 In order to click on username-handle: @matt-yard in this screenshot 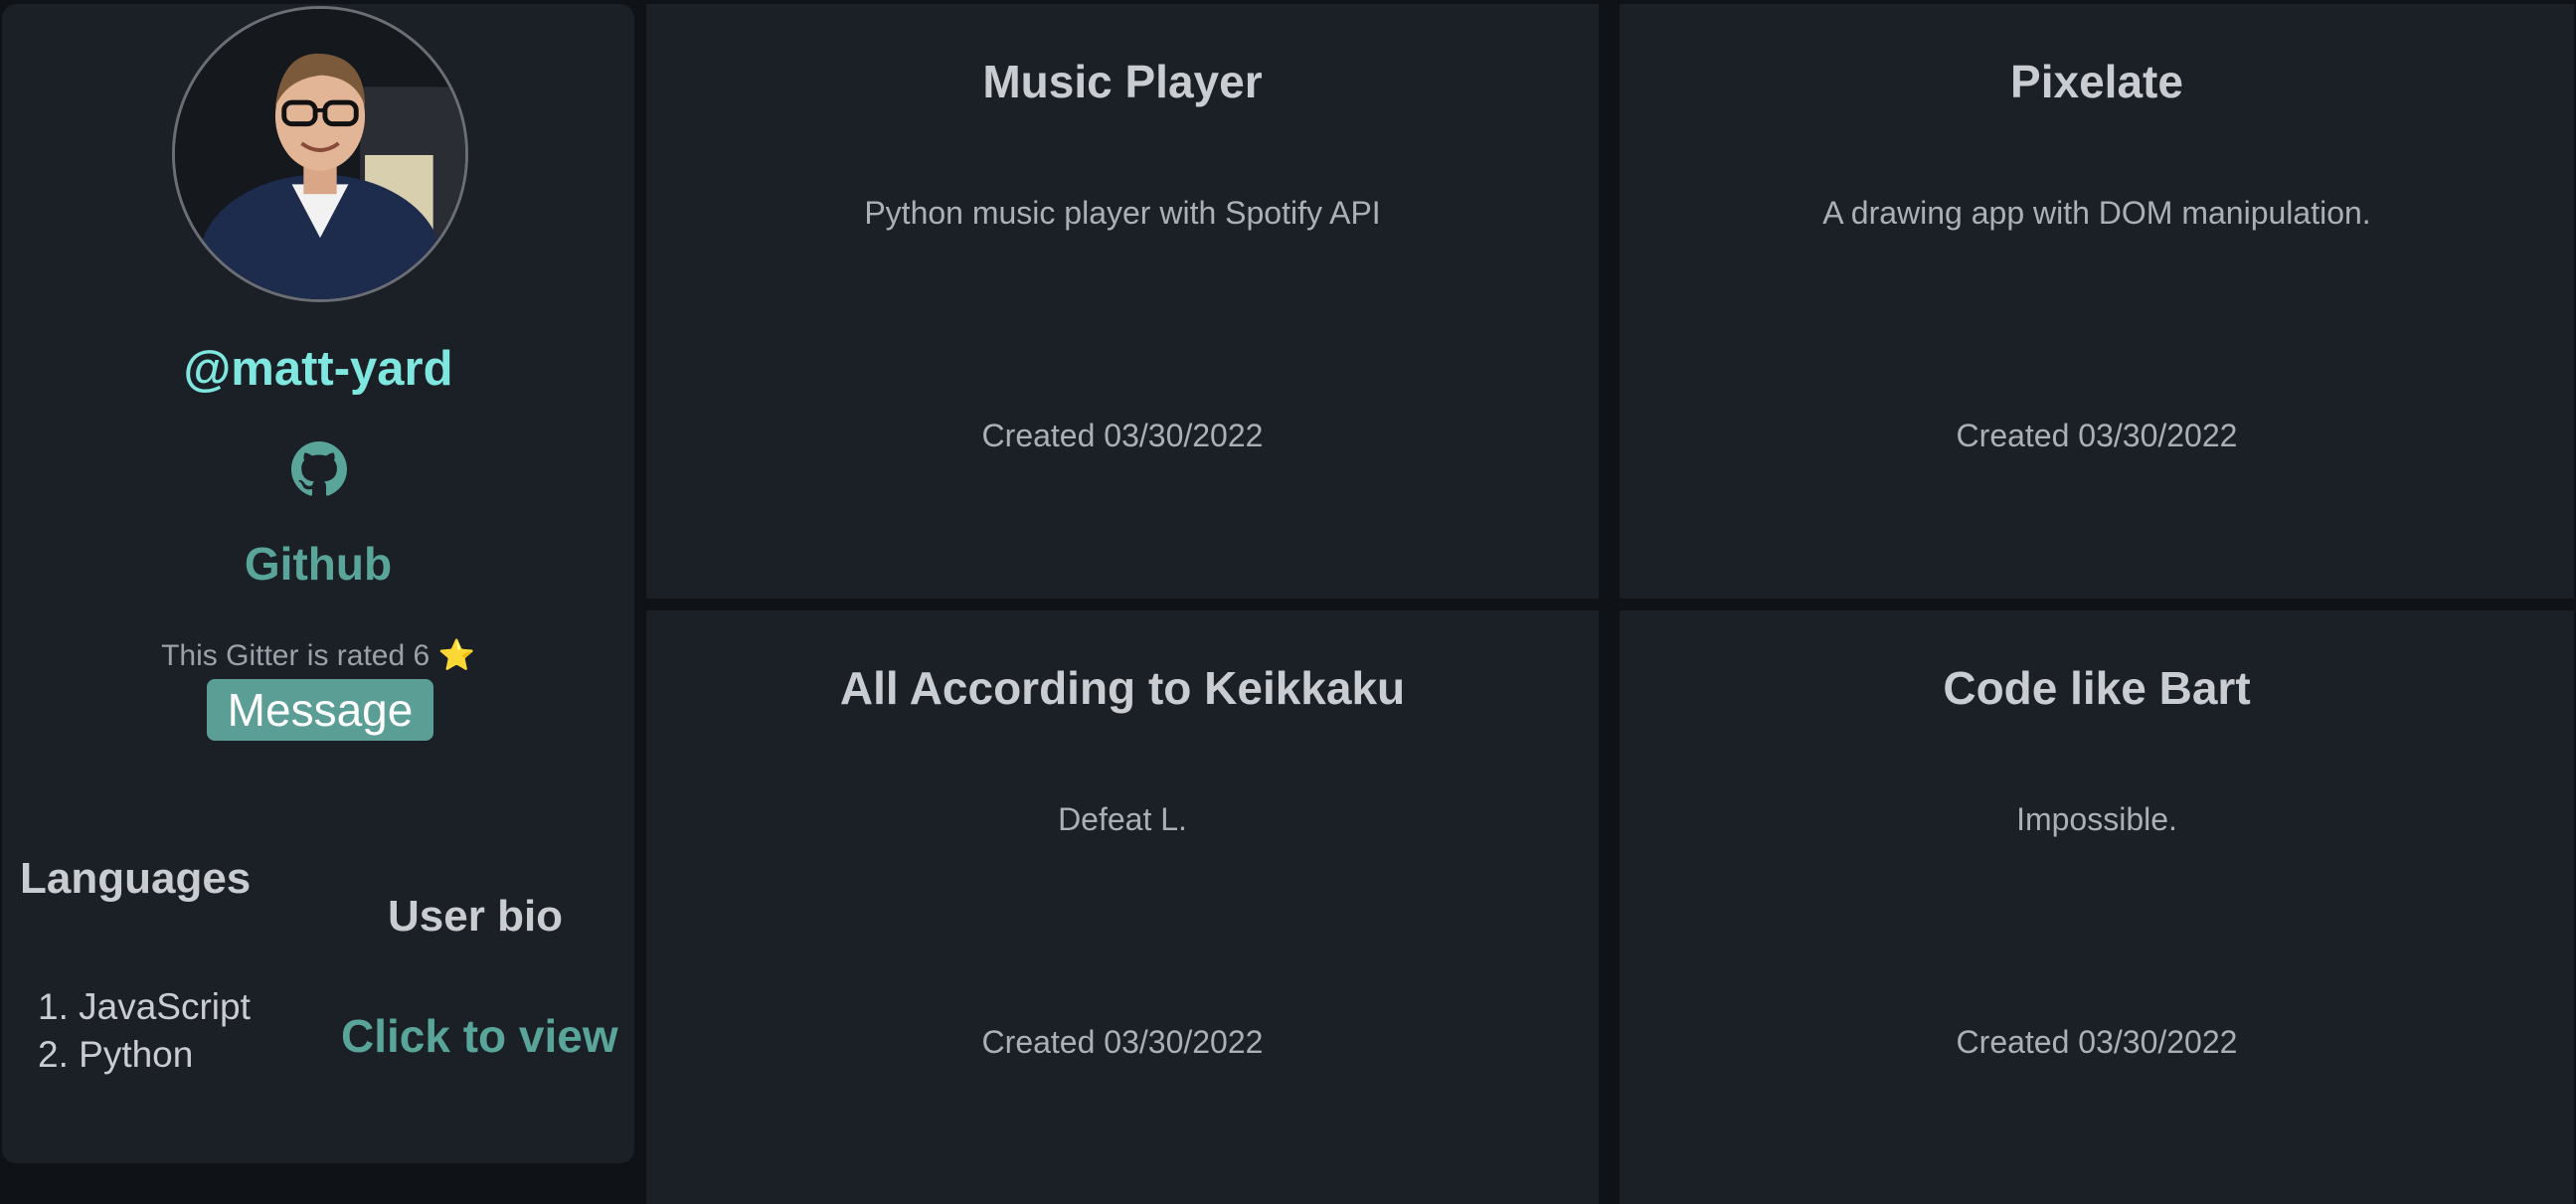, I will do `click(318, 369)`.